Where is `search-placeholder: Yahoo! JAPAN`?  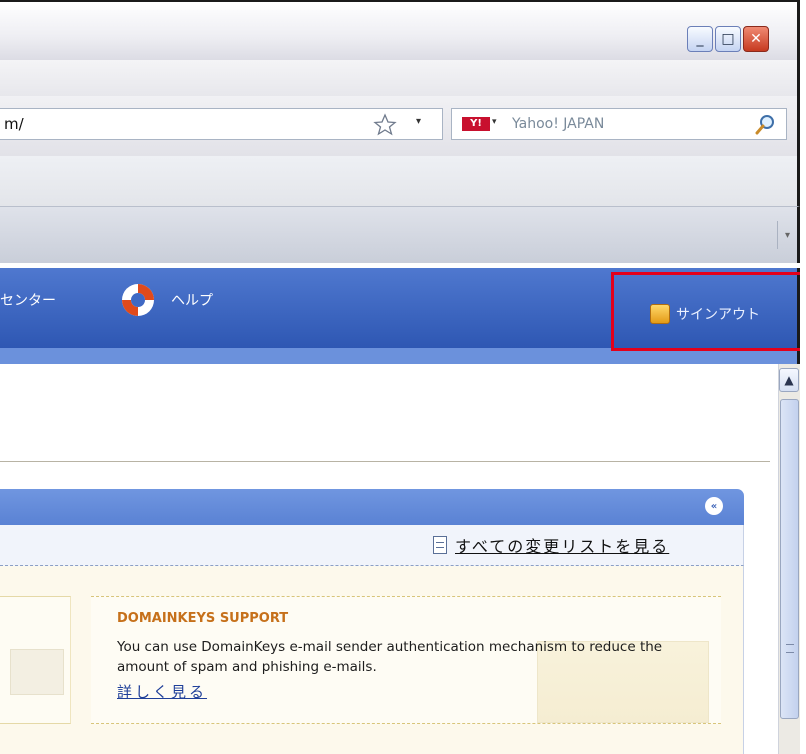 search-placeholder: Yahoo! JAPAN is located at coordinates (558, 124).